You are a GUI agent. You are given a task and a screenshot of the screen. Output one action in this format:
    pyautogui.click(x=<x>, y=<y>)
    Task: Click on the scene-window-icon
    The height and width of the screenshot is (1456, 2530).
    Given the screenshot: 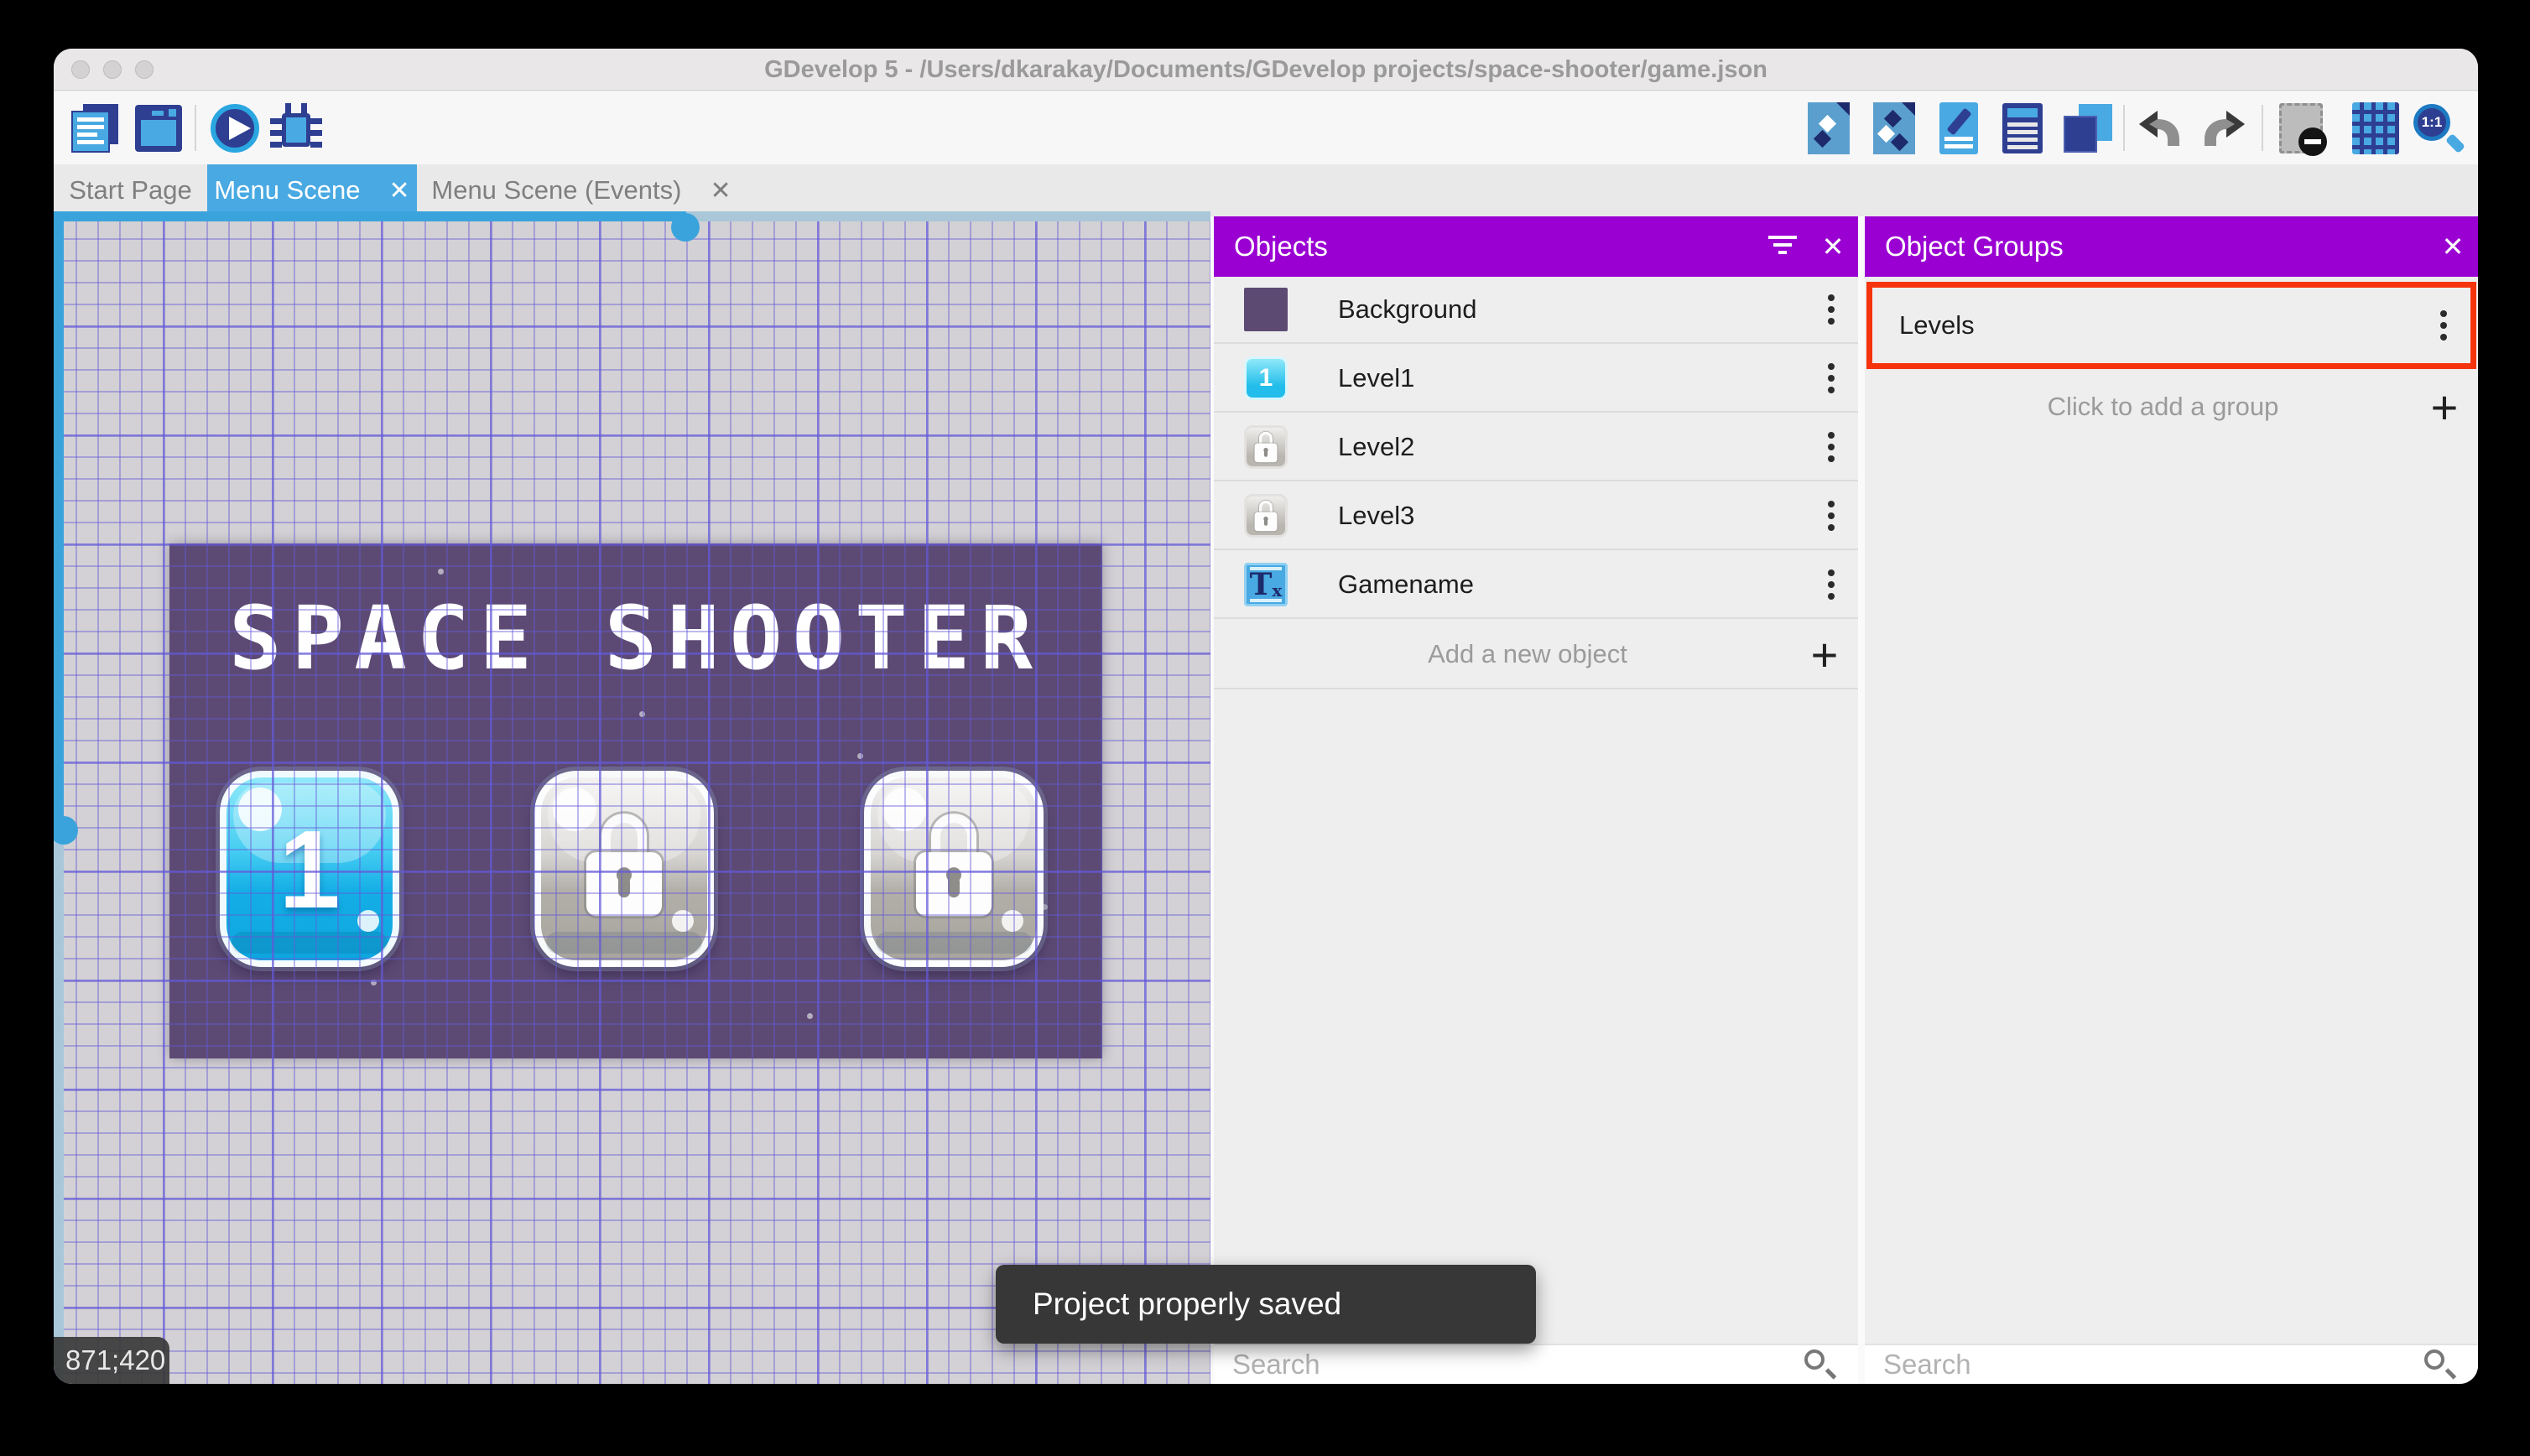 What is the action you would take?
    pyautogui.click(x=158, y=128)
    